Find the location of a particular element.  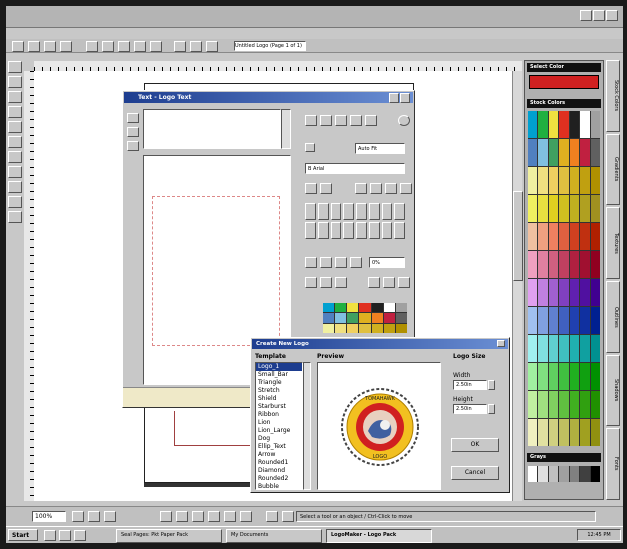

taskbar-task-button: My Documents is located at coordinates (274, 536).